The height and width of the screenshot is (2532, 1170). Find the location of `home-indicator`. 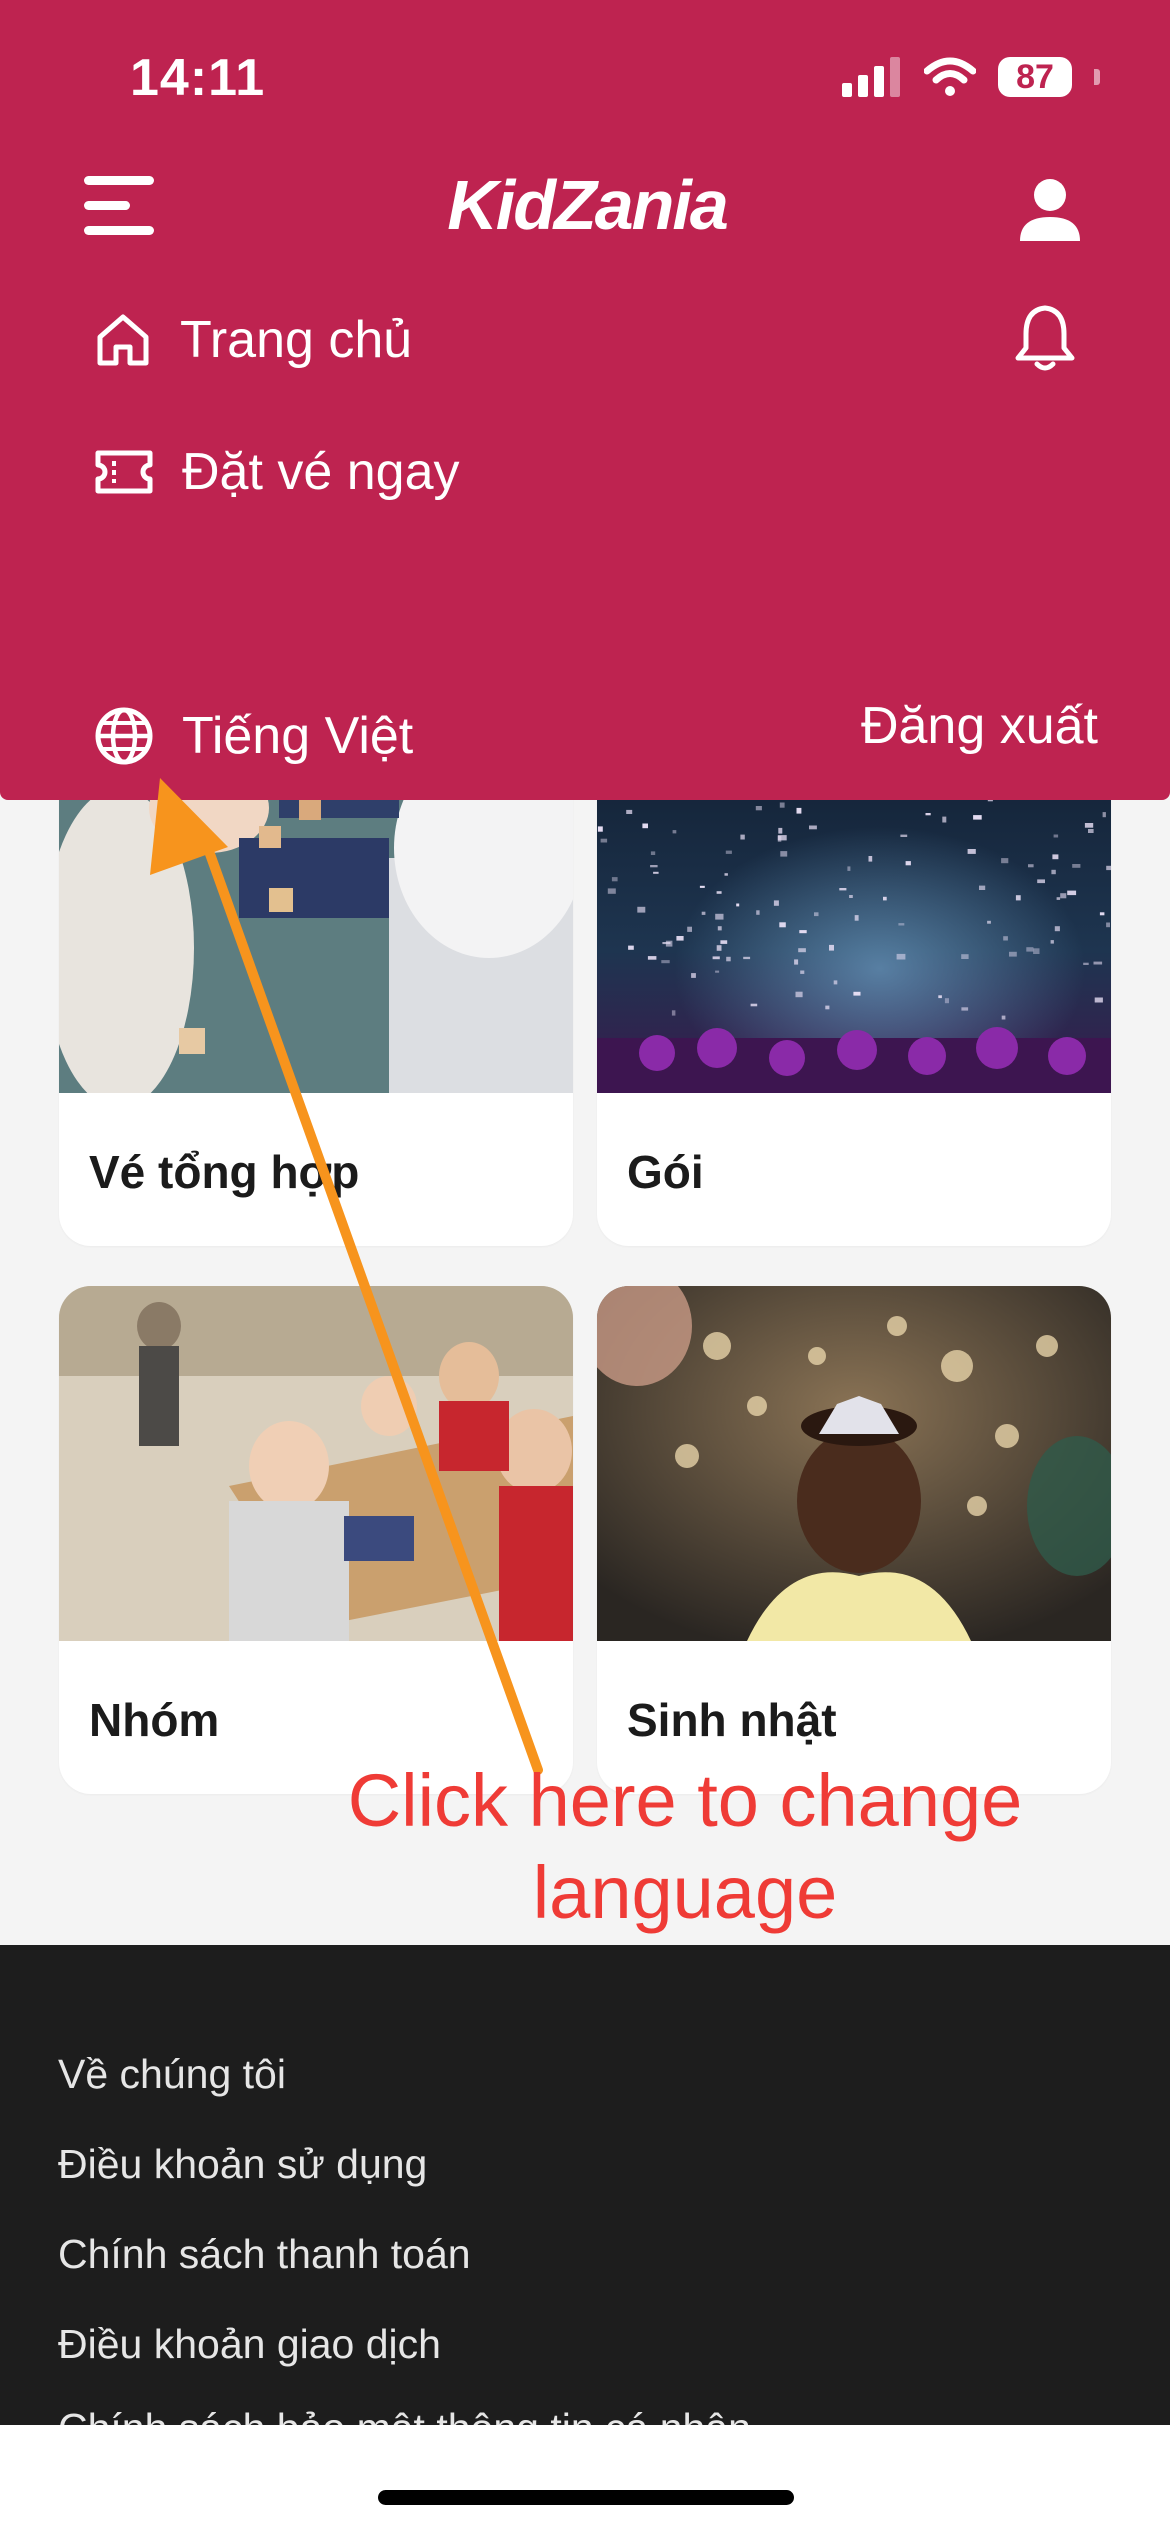

home-indicator is located at coordinates (586, 2497).